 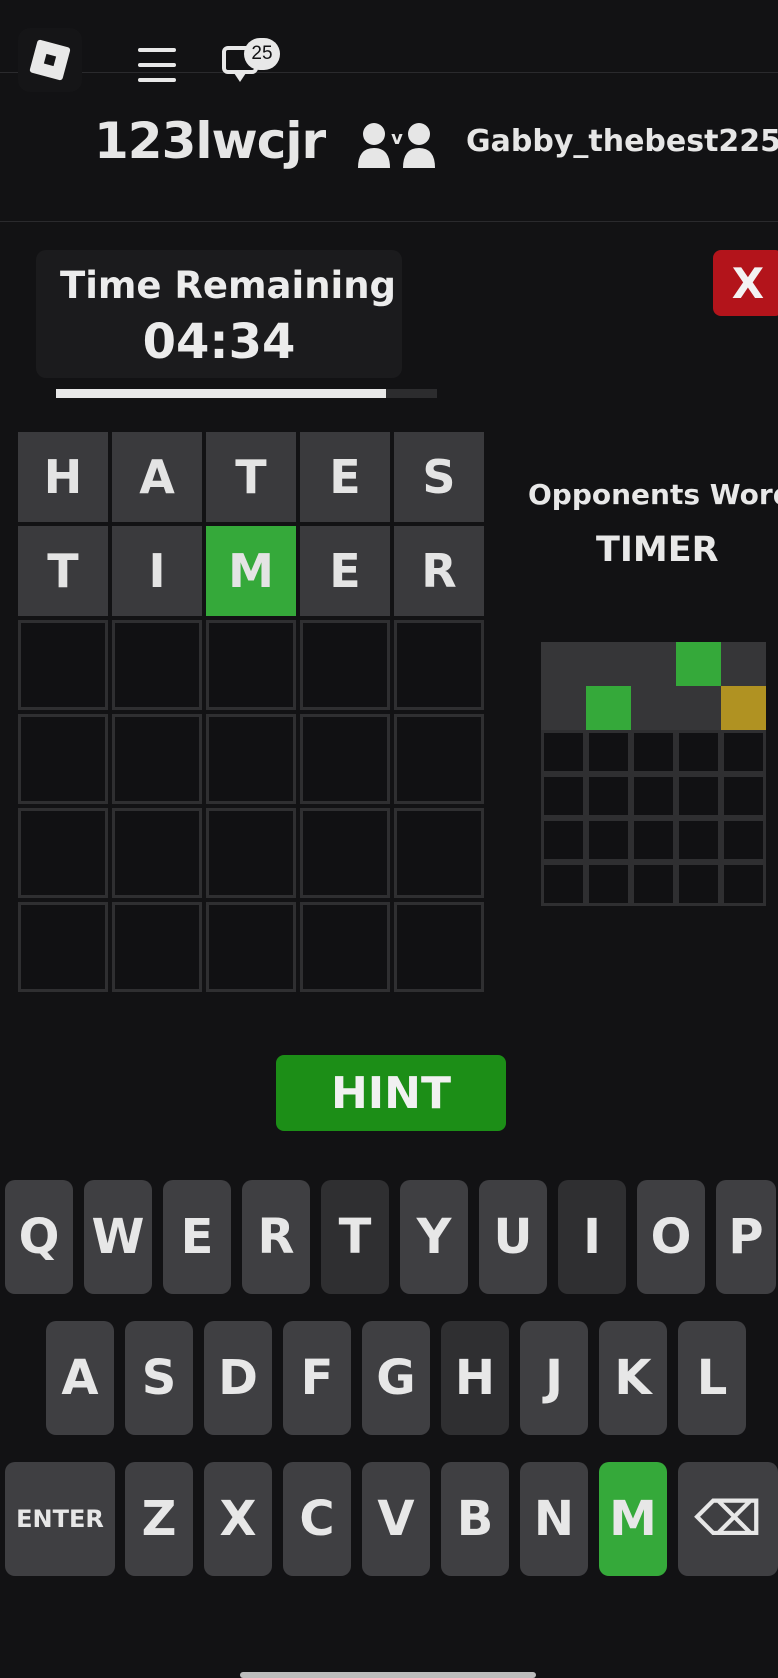 I want to click on timer-progress-bar, so click(x=246, y=393).